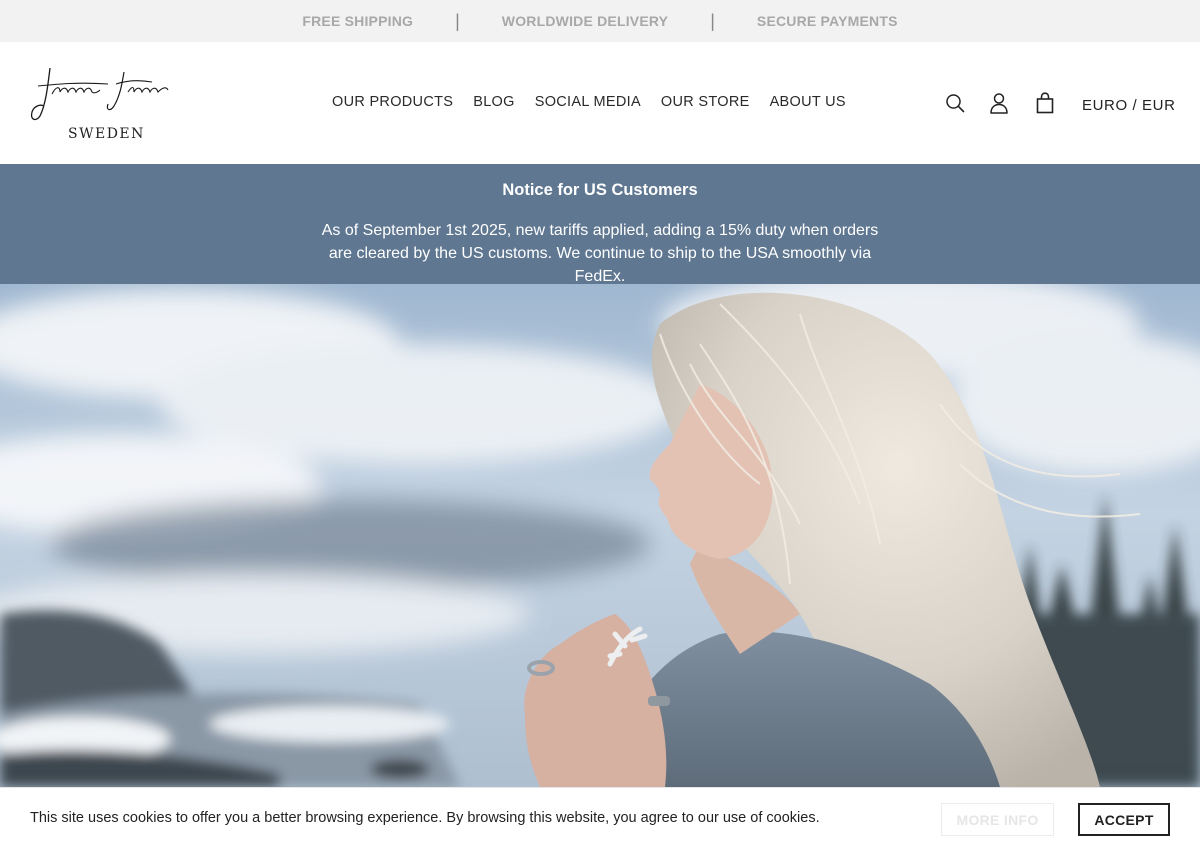 This screenshot has height=850, width=1200. What do you see at coordinates (1124, 819) in the screenshot?
I see `accept-cookies-button: ACCEPT` at bounding box center [1124, 819].